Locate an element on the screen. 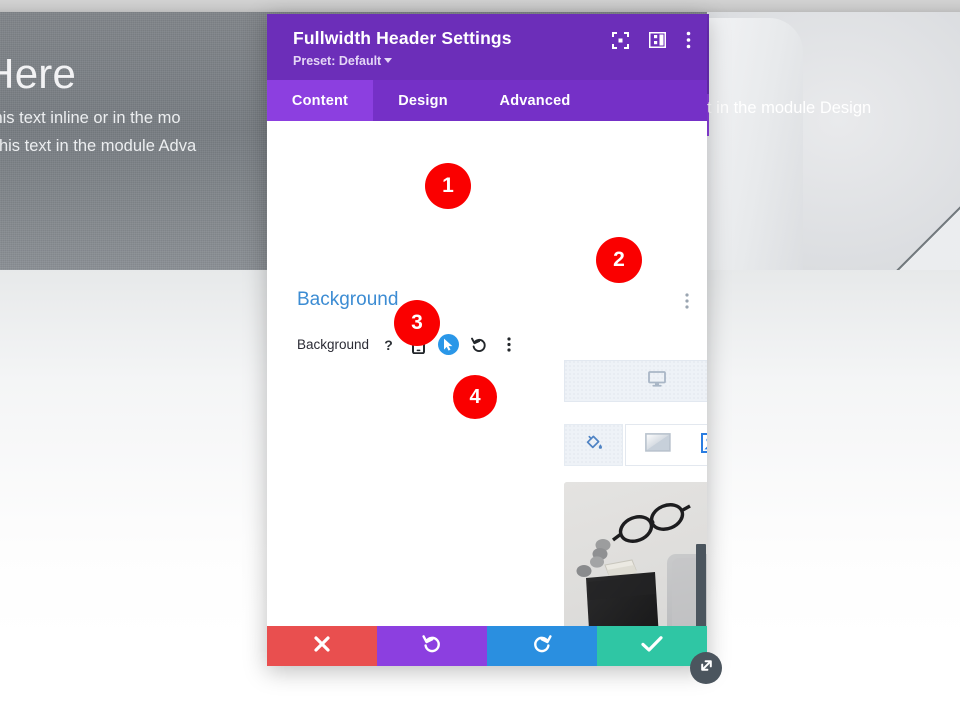 The image size is (960, 705). redo-button is located at coordinates (542, 646).